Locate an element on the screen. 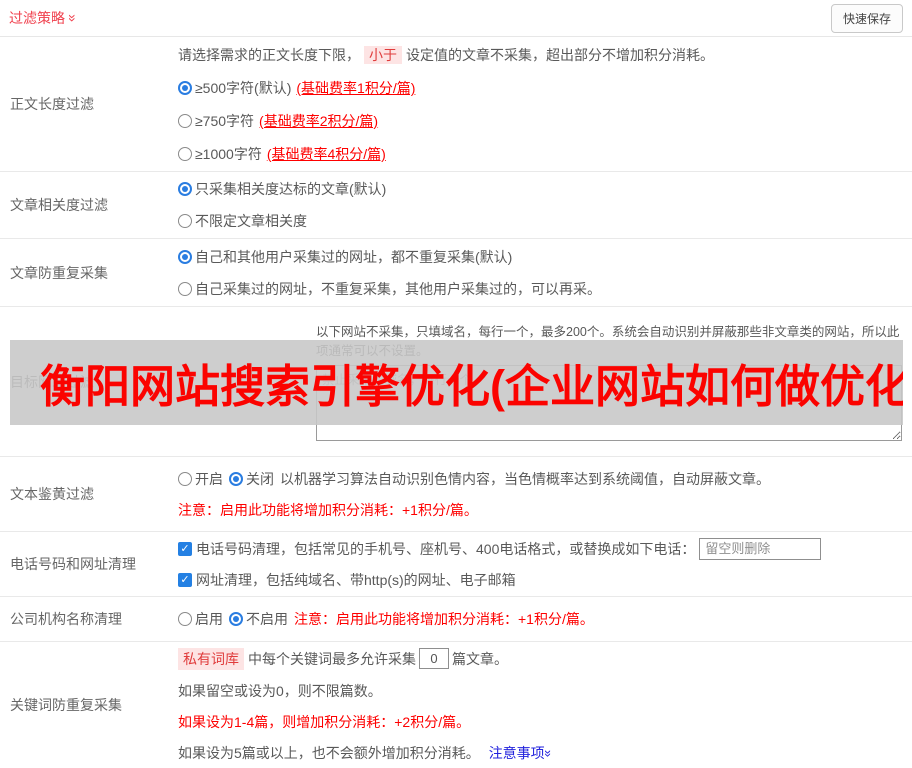 This screenshot has width=912, height=768. radio-option-relevance-default: 只采集相关度达标的文章(默认) is located at coordinates (540, 189).